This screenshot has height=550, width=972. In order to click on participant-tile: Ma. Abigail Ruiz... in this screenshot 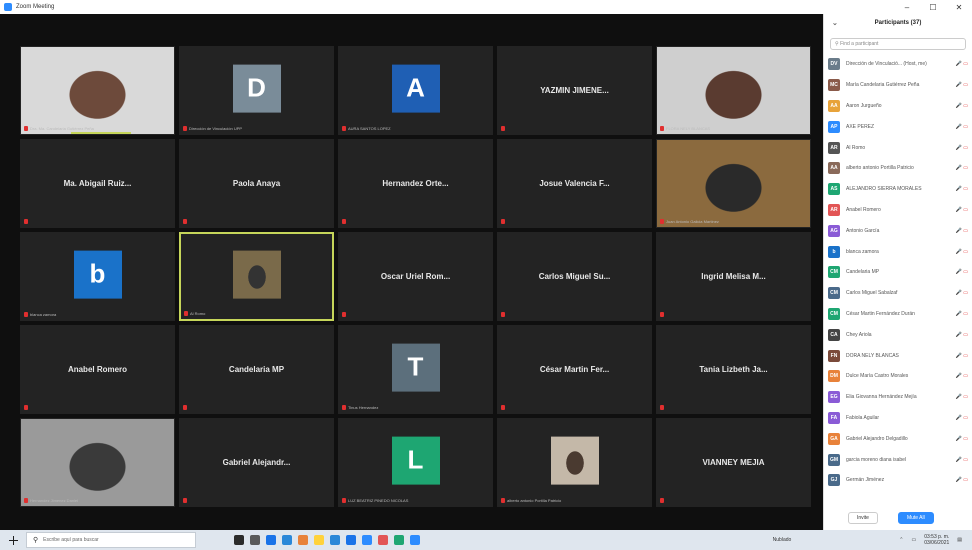, I will do `click(97, 183)`.